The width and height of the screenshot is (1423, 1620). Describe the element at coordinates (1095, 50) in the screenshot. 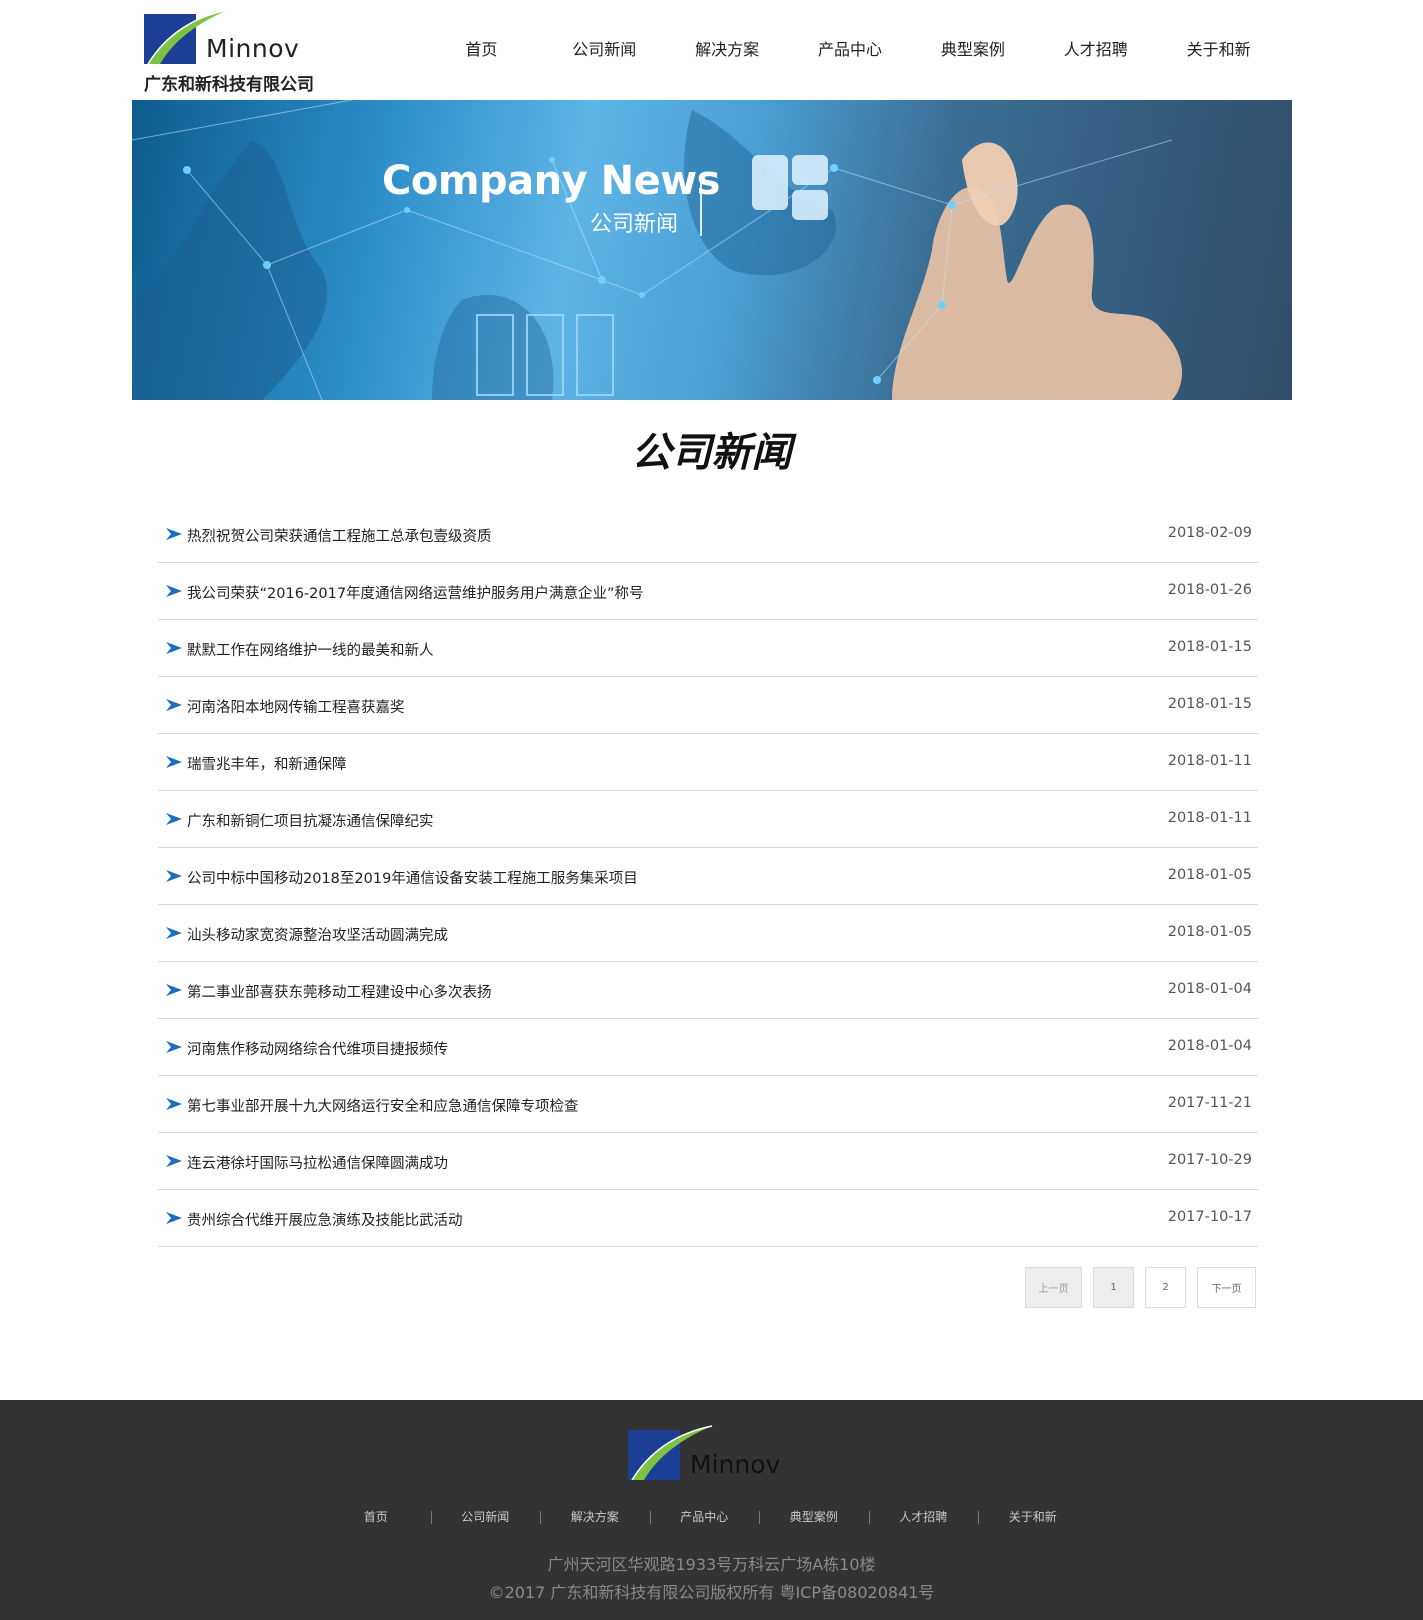

I see `nav-item-careers: 人才招聘` at that location.